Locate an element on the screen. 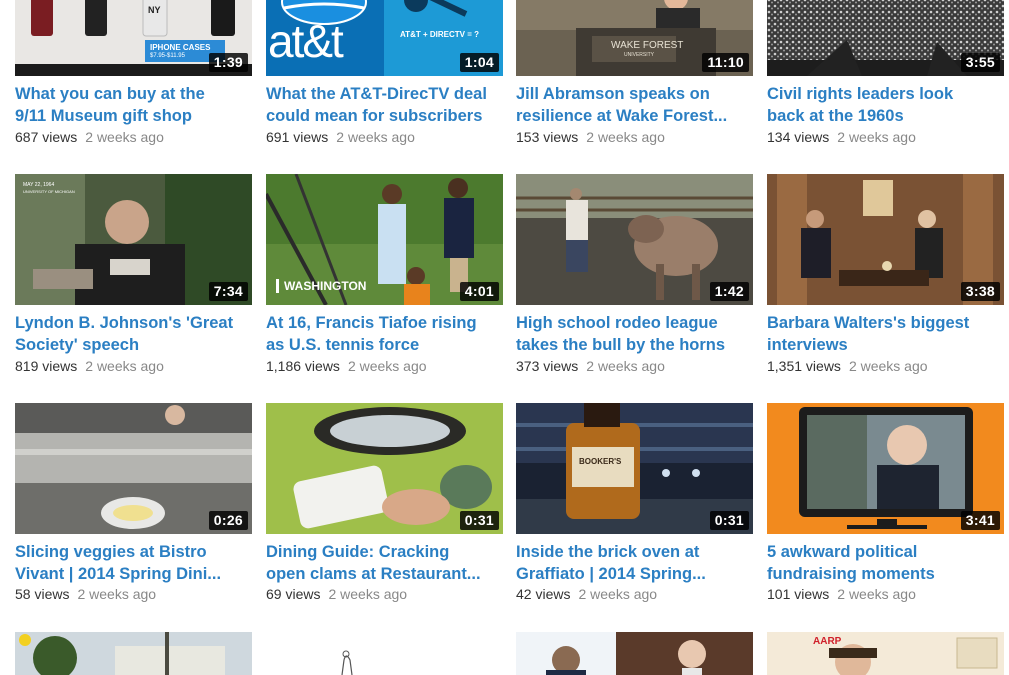 This screenshot has height=675, width=1009. view-count: 373 views is located at coordinates (547, 366).